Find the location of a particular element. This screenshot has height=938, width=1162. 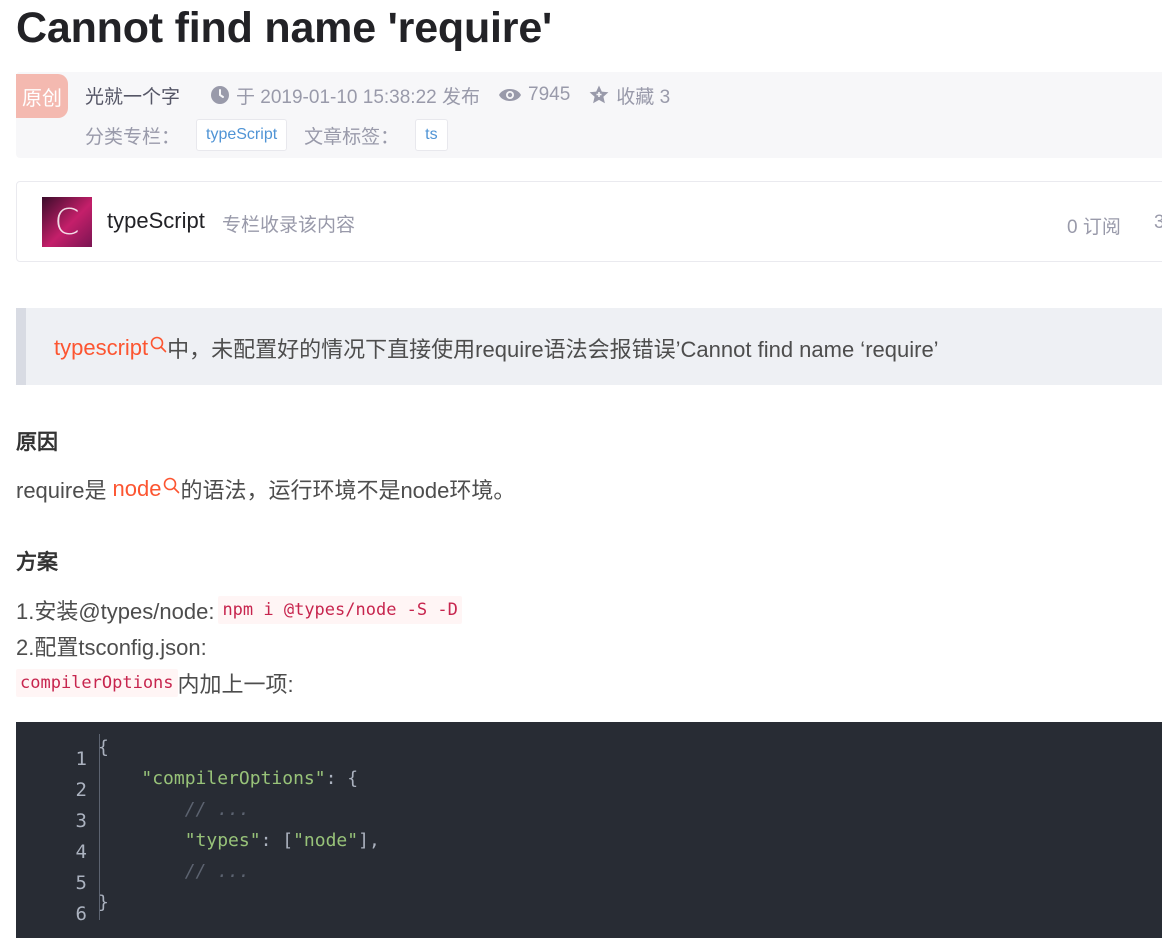

meta-row-tags: 分类专栏： typeScript 文章标签： ts is located at coordinates (275, 135).